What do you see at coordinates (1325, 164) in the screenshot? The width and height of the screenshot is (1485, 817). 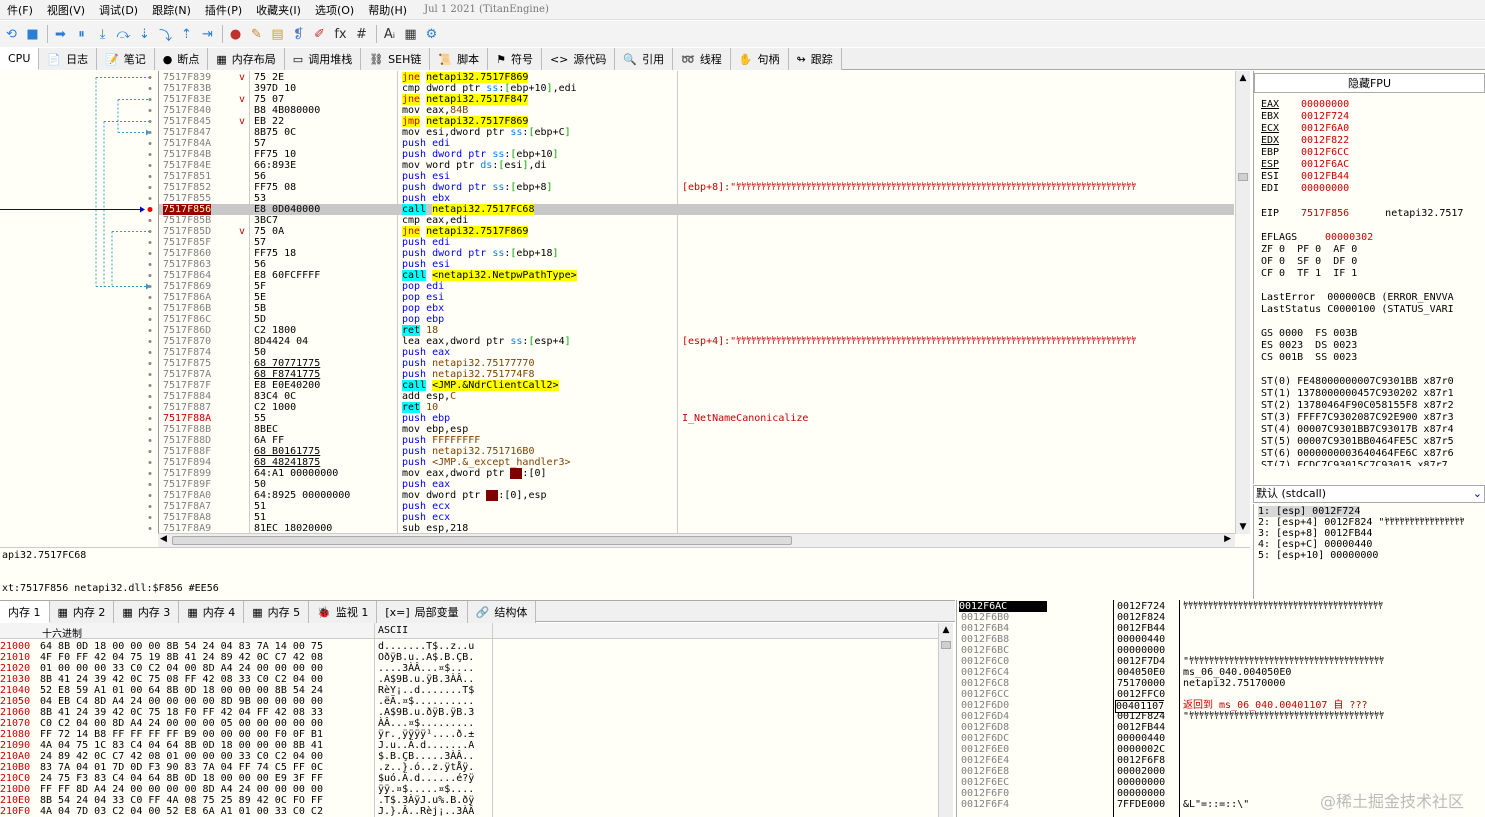 I see `register-value: 0012F6AC` at bounding box center [1325, 164].